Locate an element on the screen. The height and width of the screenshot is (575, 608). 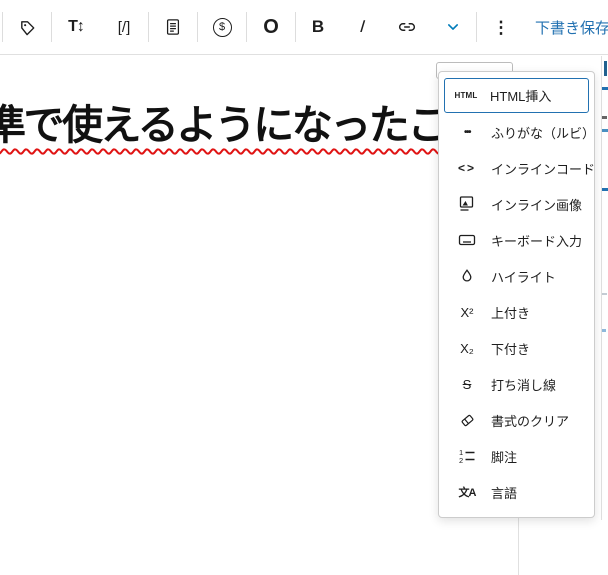
superscript-icon: X² is located at coordinates (467, 312).